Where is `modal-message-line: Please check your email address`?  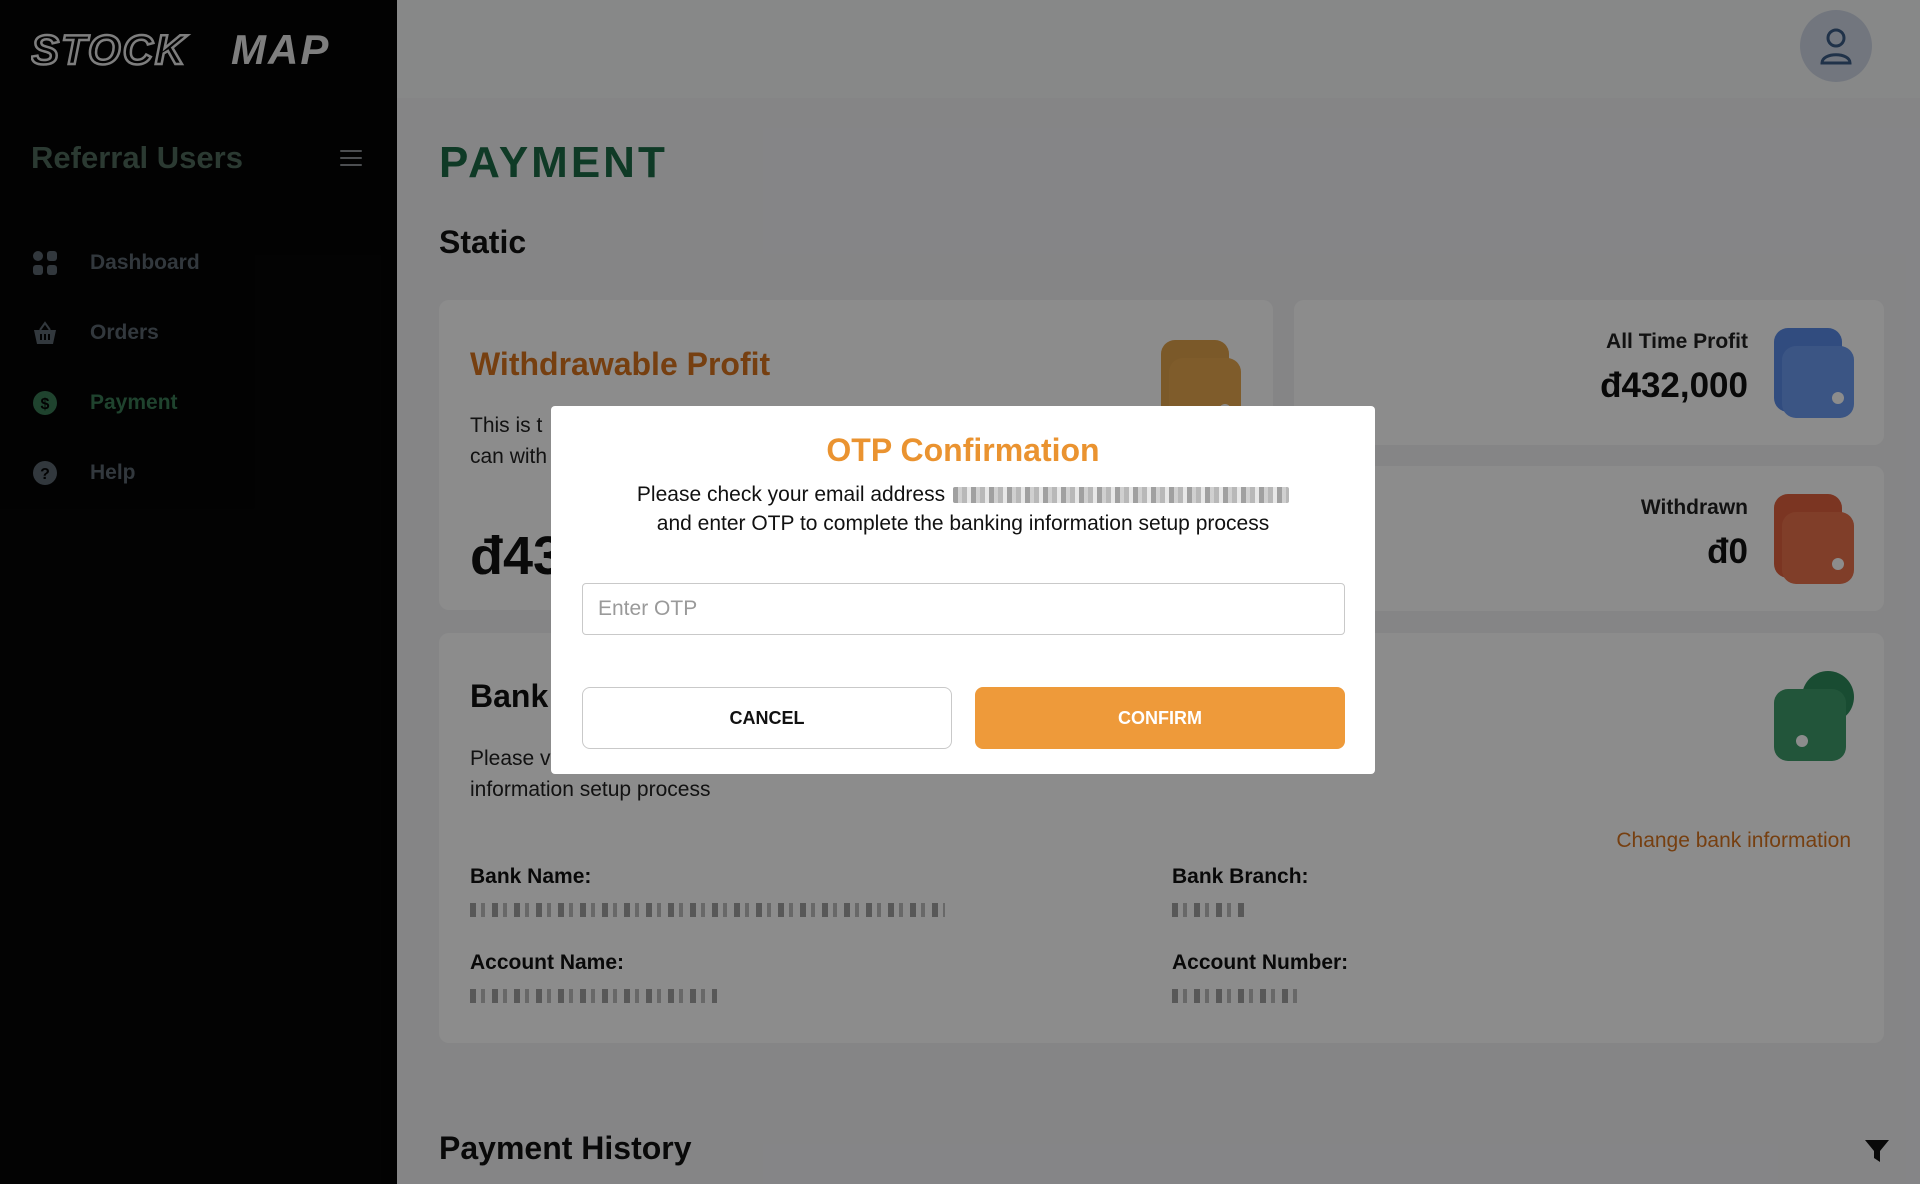
modal-message-line: Please check your email address is located at coordinates (963, 494).